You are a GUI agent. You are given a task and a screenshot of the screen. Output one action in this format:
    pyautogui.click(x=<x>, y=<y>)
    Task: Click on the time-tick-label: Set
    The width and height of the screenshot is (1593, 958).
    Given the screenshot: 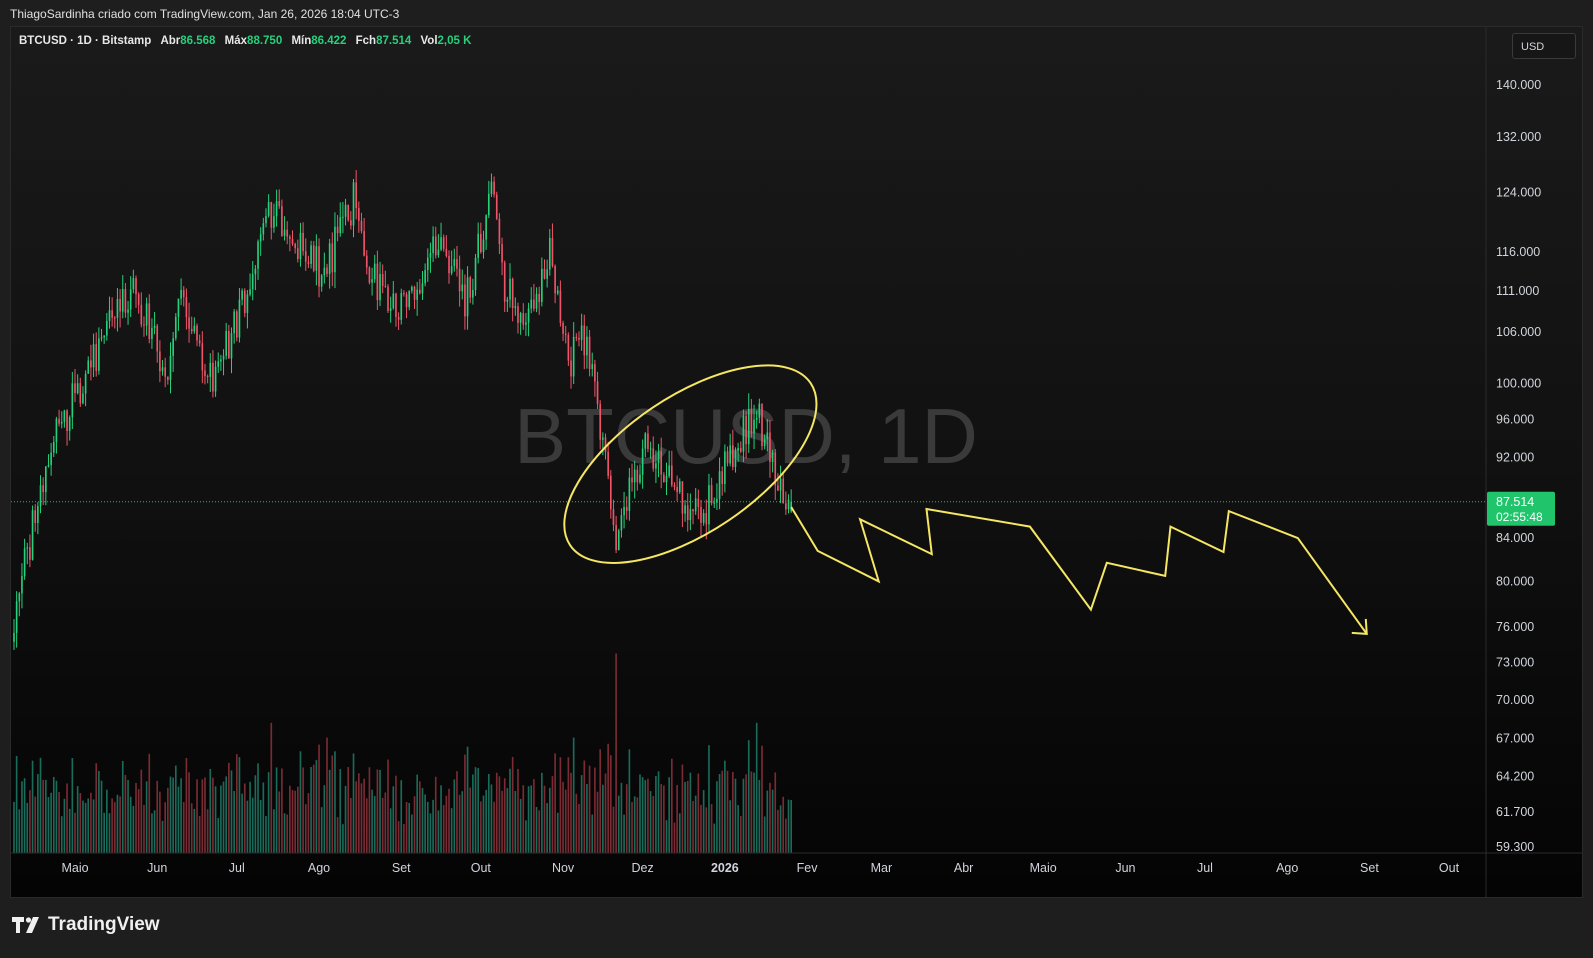 What is the action you would take?
    pyautogui.click(x=401, y=868)
    